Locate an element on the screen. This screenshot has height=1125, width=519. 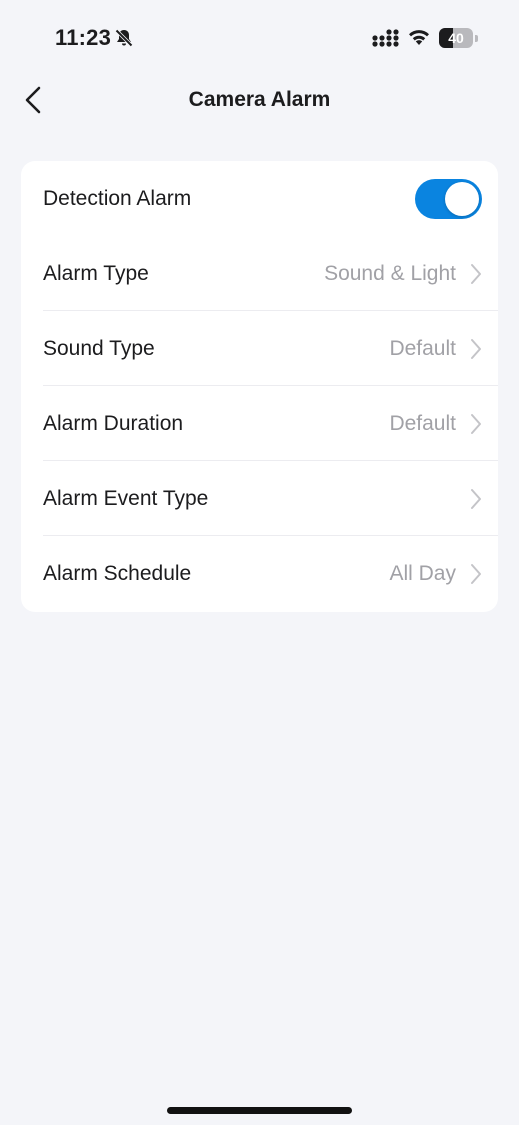
alarm-type-value: Sound & Light is located at coordinates (390, 273).